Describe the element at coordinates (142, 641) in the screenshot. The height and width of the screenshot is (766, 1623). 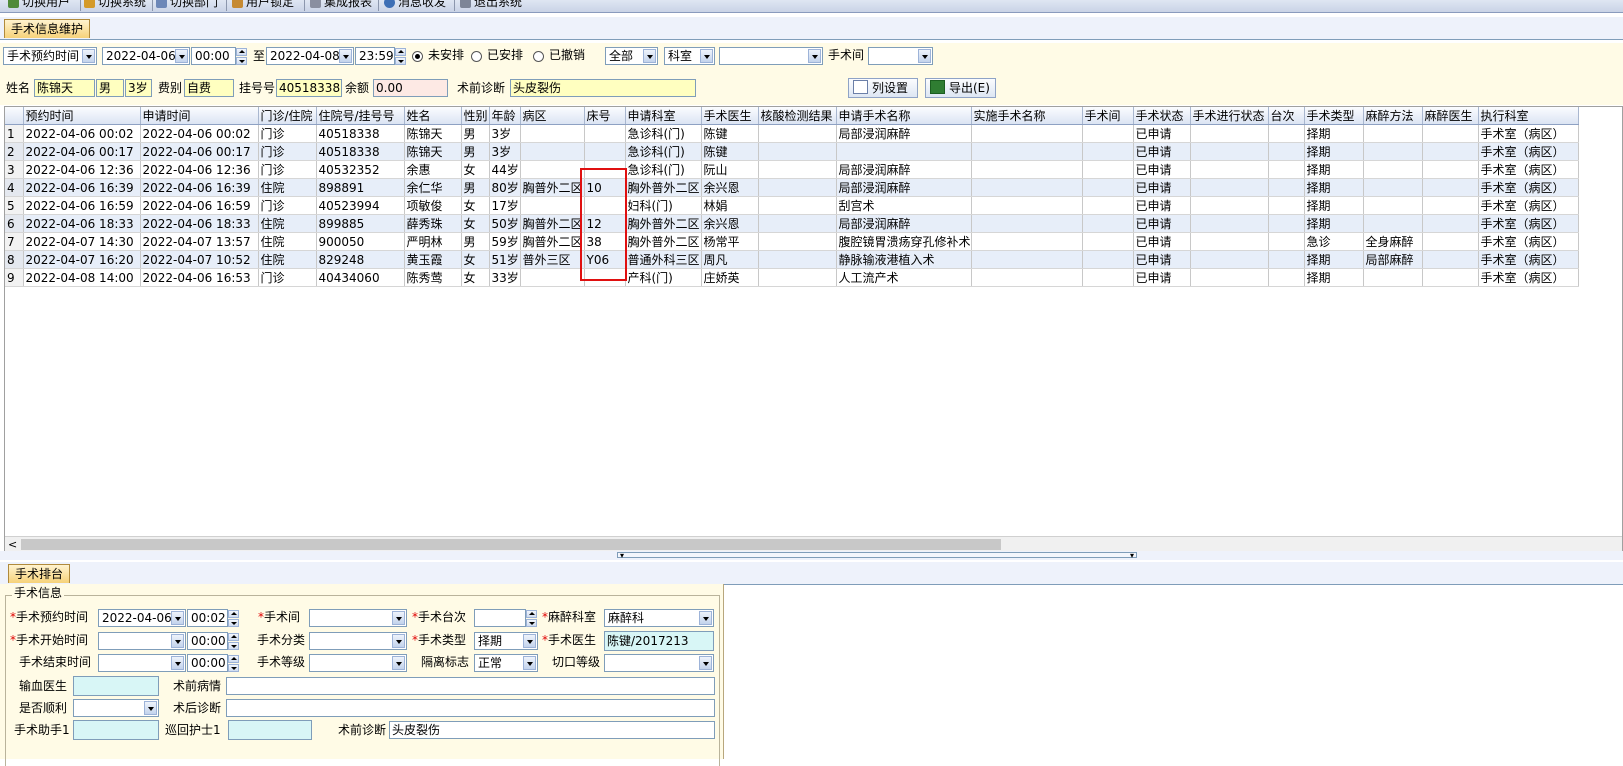
I see `start-date-picker` at that location.